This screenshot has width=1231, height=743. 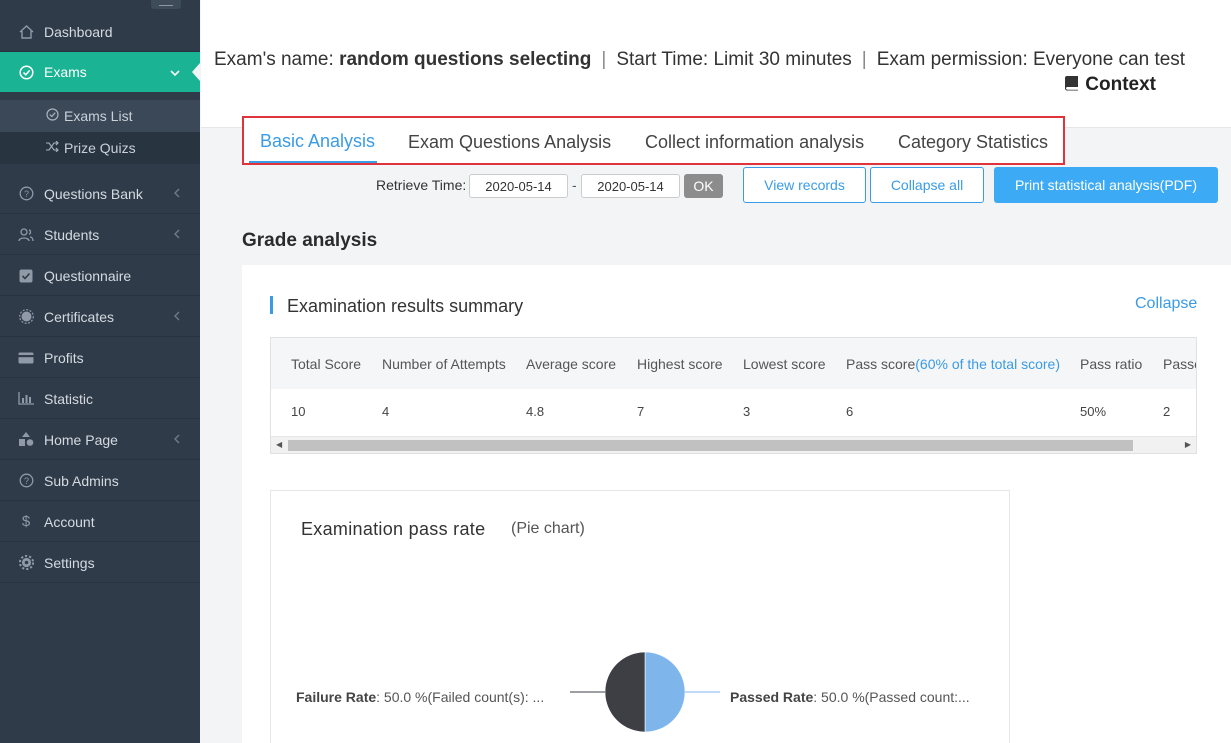 What do you see at coordinates (100, 399) in the screenshot?
I see `sidebar-item-statistic: Statistic` at bounding box center [100, 399].